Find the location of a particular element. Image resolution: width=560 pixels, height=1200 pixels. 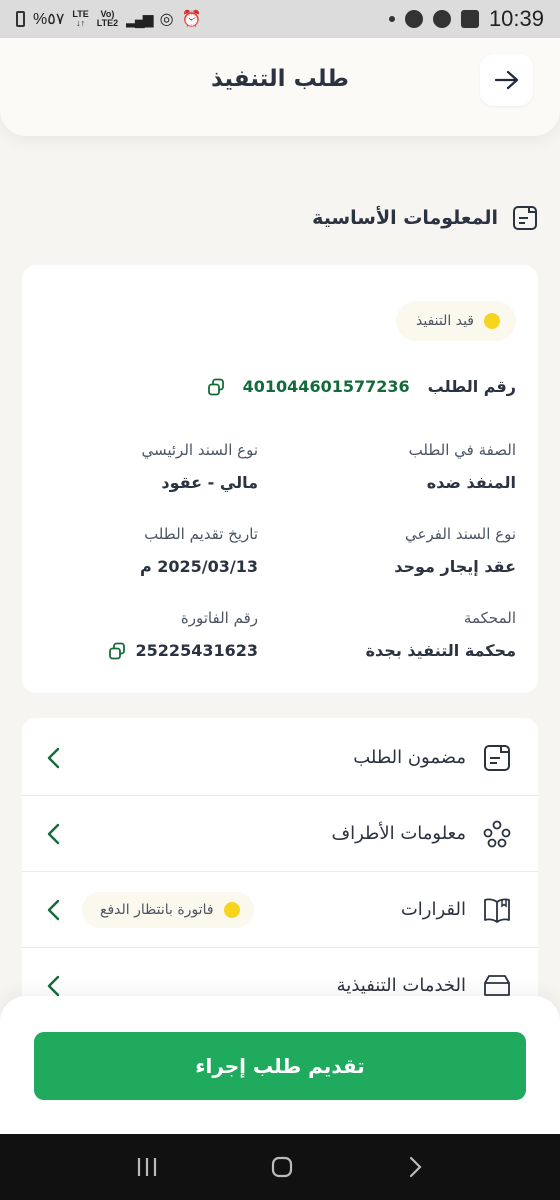

hotspot-icon: ◎ is located at coordinates (166, 19).